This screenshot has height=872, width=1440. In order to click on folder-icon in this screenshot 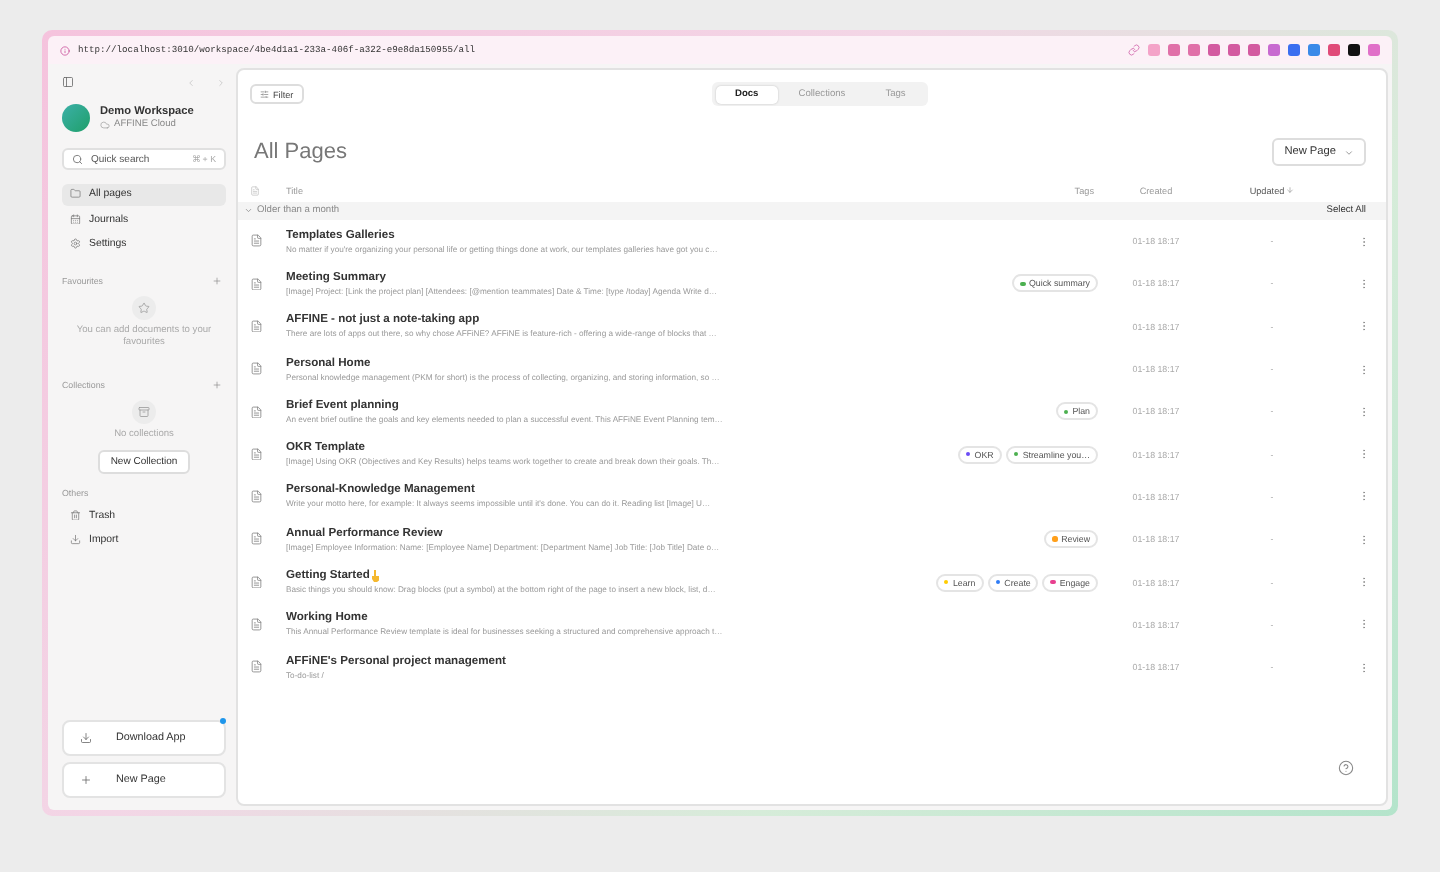, I will do `click(75, 194)`.